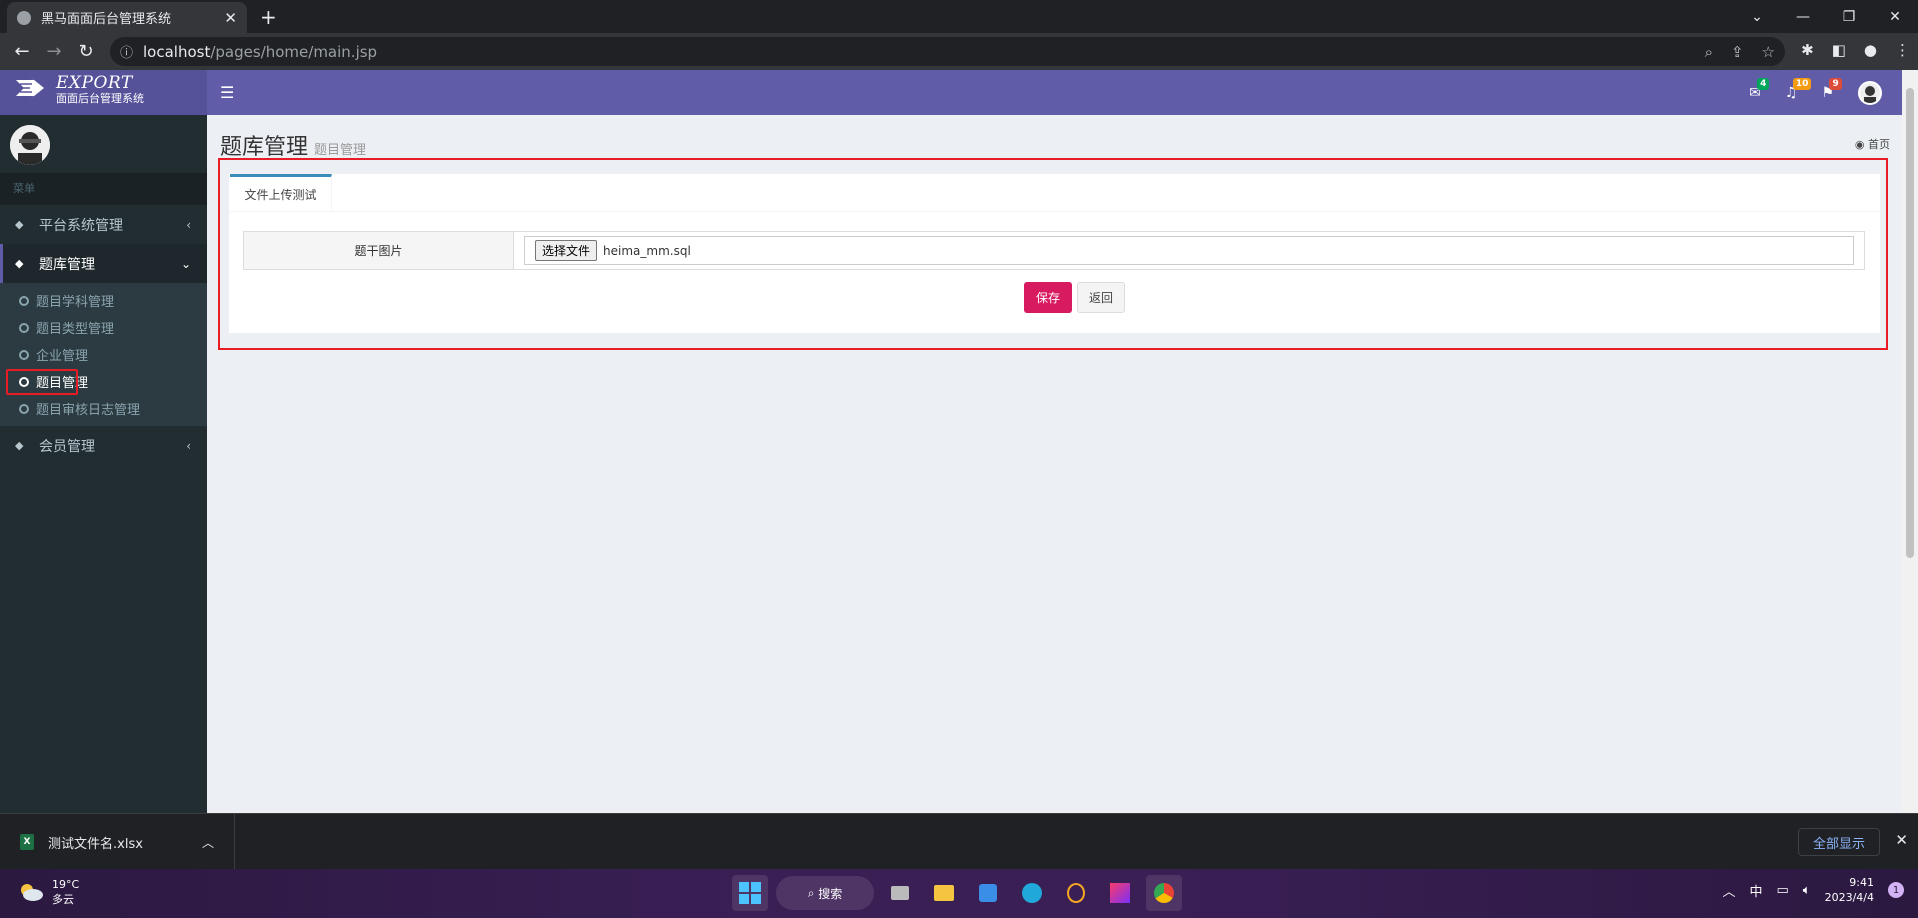 This screenshot has width=1918, height=918. What do you see at coordinates (959, 841) in the screenshot?
I see `download-bar: X 测试文件名.xlsx ︿ 全部显示 ✕` at bounding box center [959, 841].